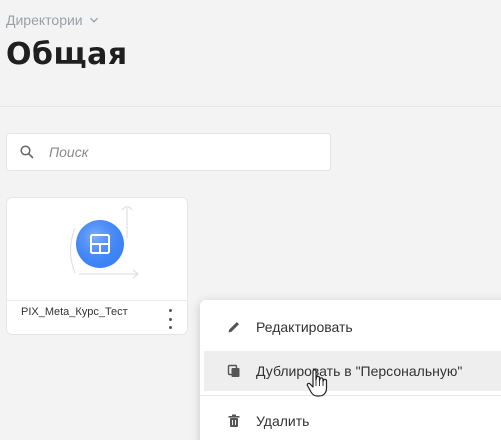 This screenshot has height=440, width=501. What do you see at coordinates (27, 152) in the screenshot?
I see `search-icon` at bounding box center [27, 152].